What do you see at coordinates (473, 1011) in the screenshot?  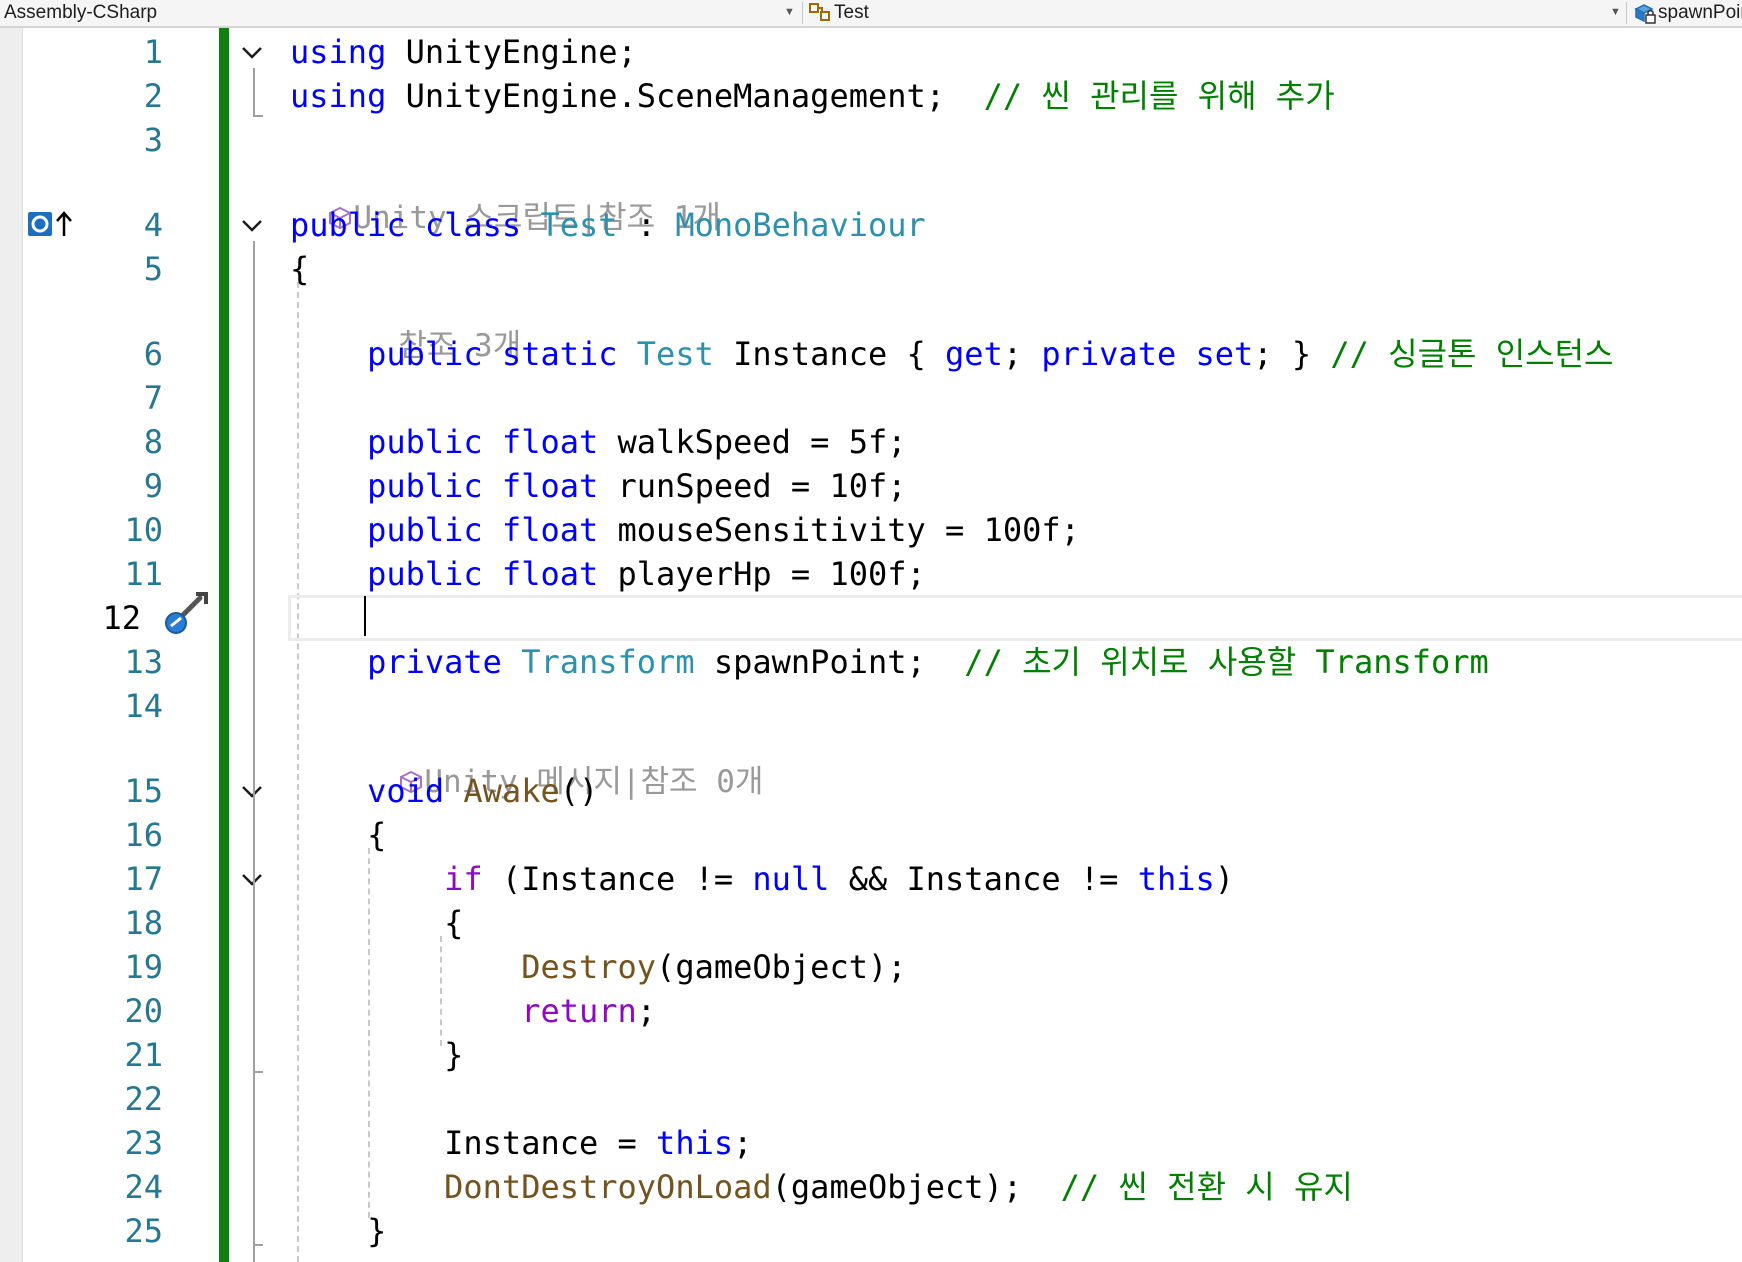 I see `code-line: return;` at bounding box center [473, 1011].